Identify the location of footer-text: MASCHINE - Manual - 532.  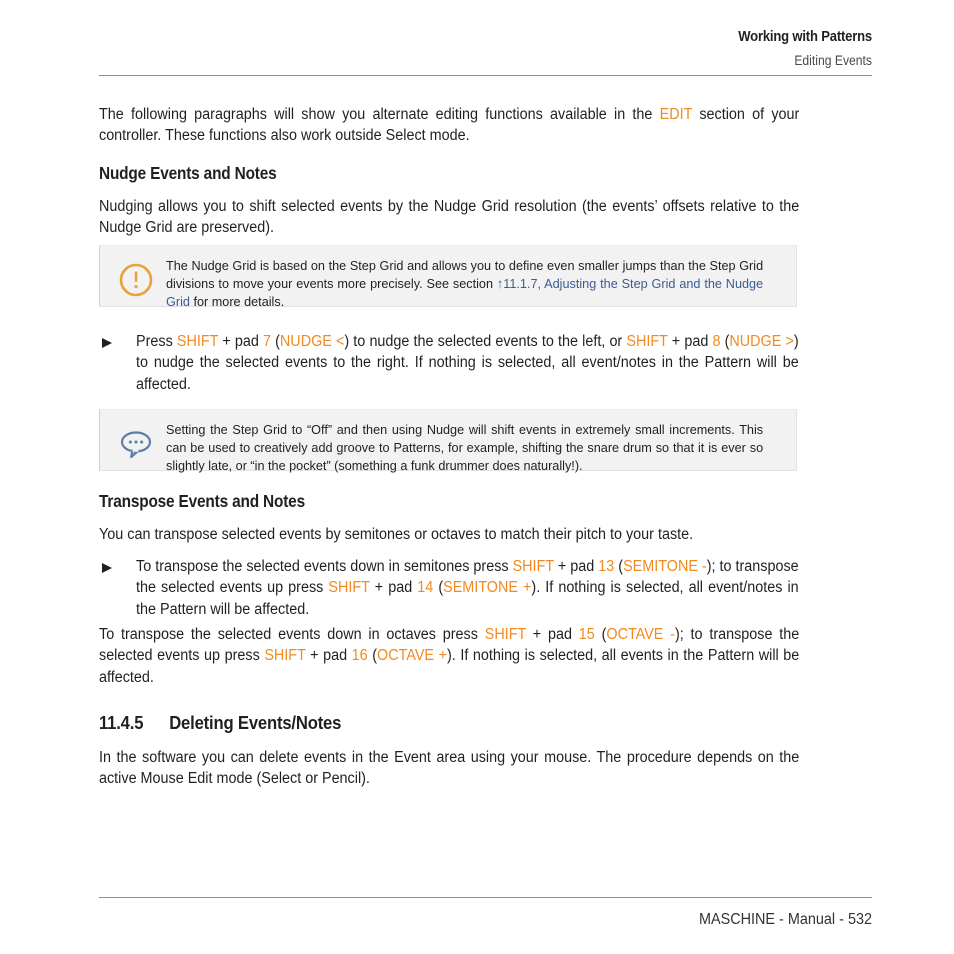
(785, 919).